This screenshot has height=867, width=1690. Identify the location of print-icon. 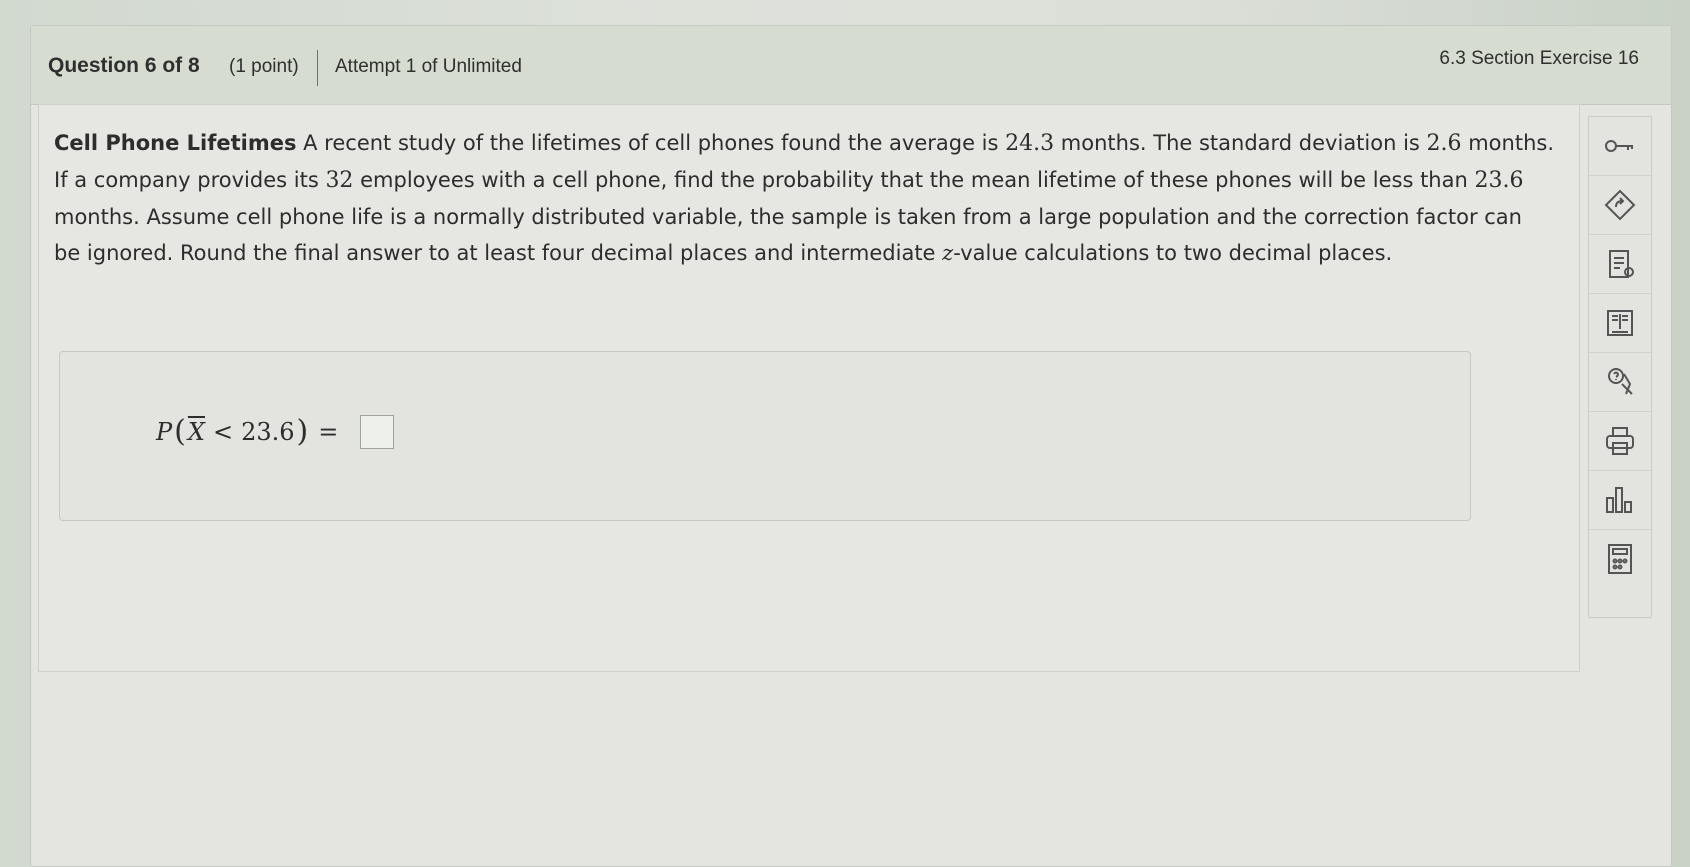
(1620, 441).